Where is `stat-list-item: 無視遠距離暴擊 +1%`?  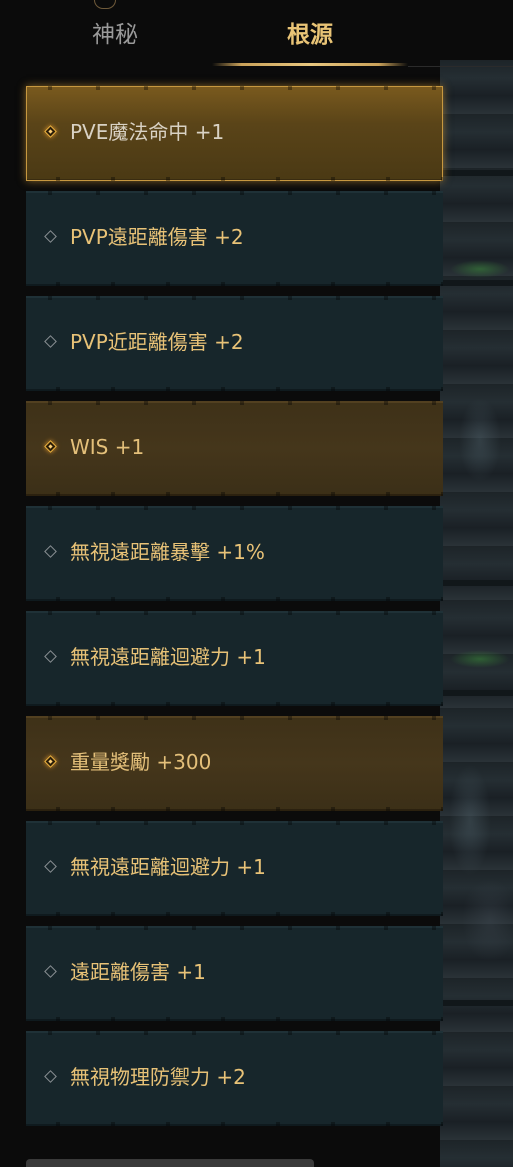 stat-list-item: 無視遠距離暴擊 +1% is located at coordinates (234, 553).